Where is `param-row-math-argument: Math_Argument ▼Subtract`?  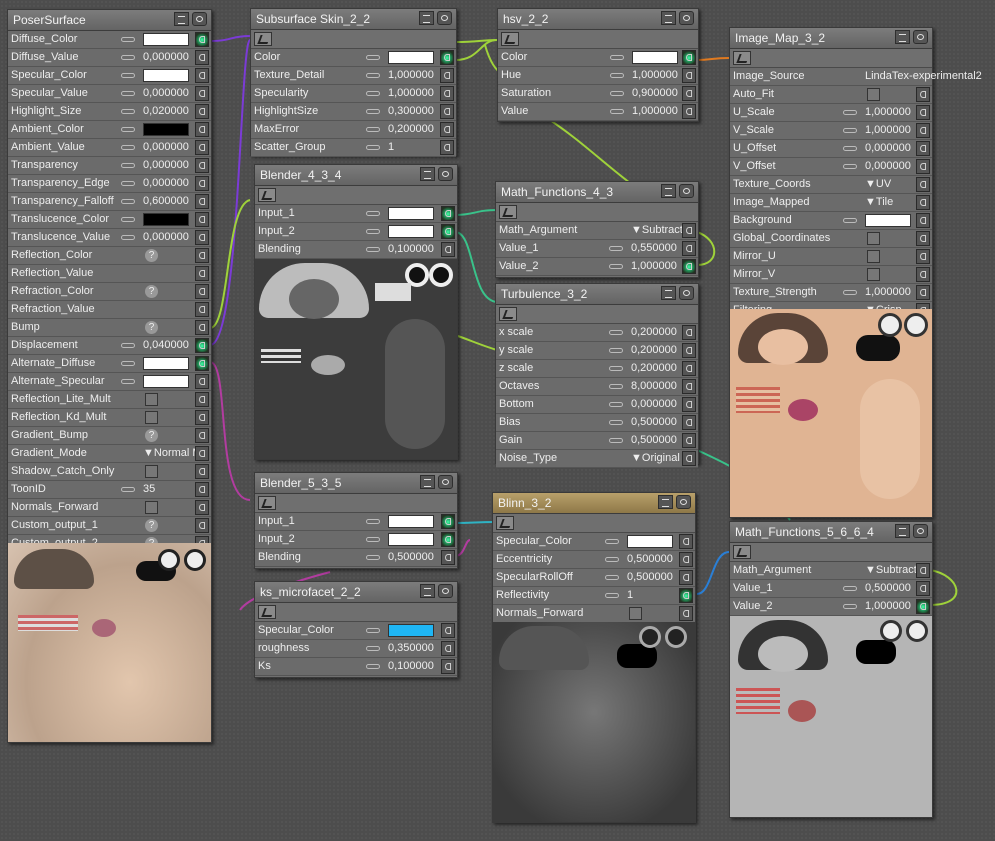 param-row-math-argument: Math_Argument ▼Subtract is located at coordinates (831, 571).